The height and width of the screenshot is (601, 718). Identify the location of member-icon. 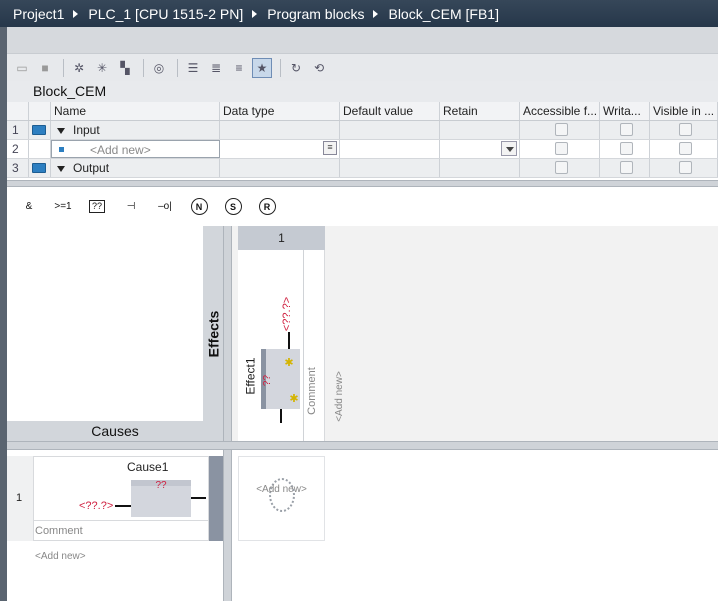
(61, 149).